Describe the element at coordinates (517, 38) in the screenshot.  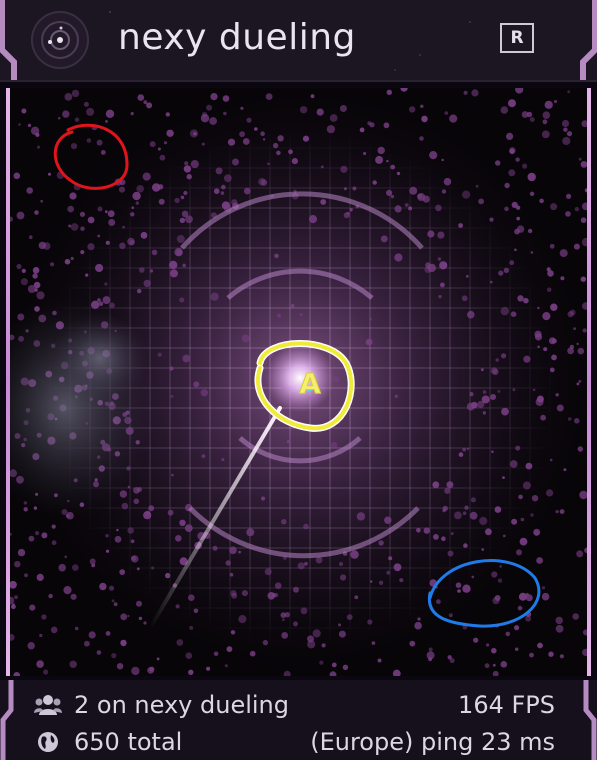
I see `ranked-button: R` at that location.